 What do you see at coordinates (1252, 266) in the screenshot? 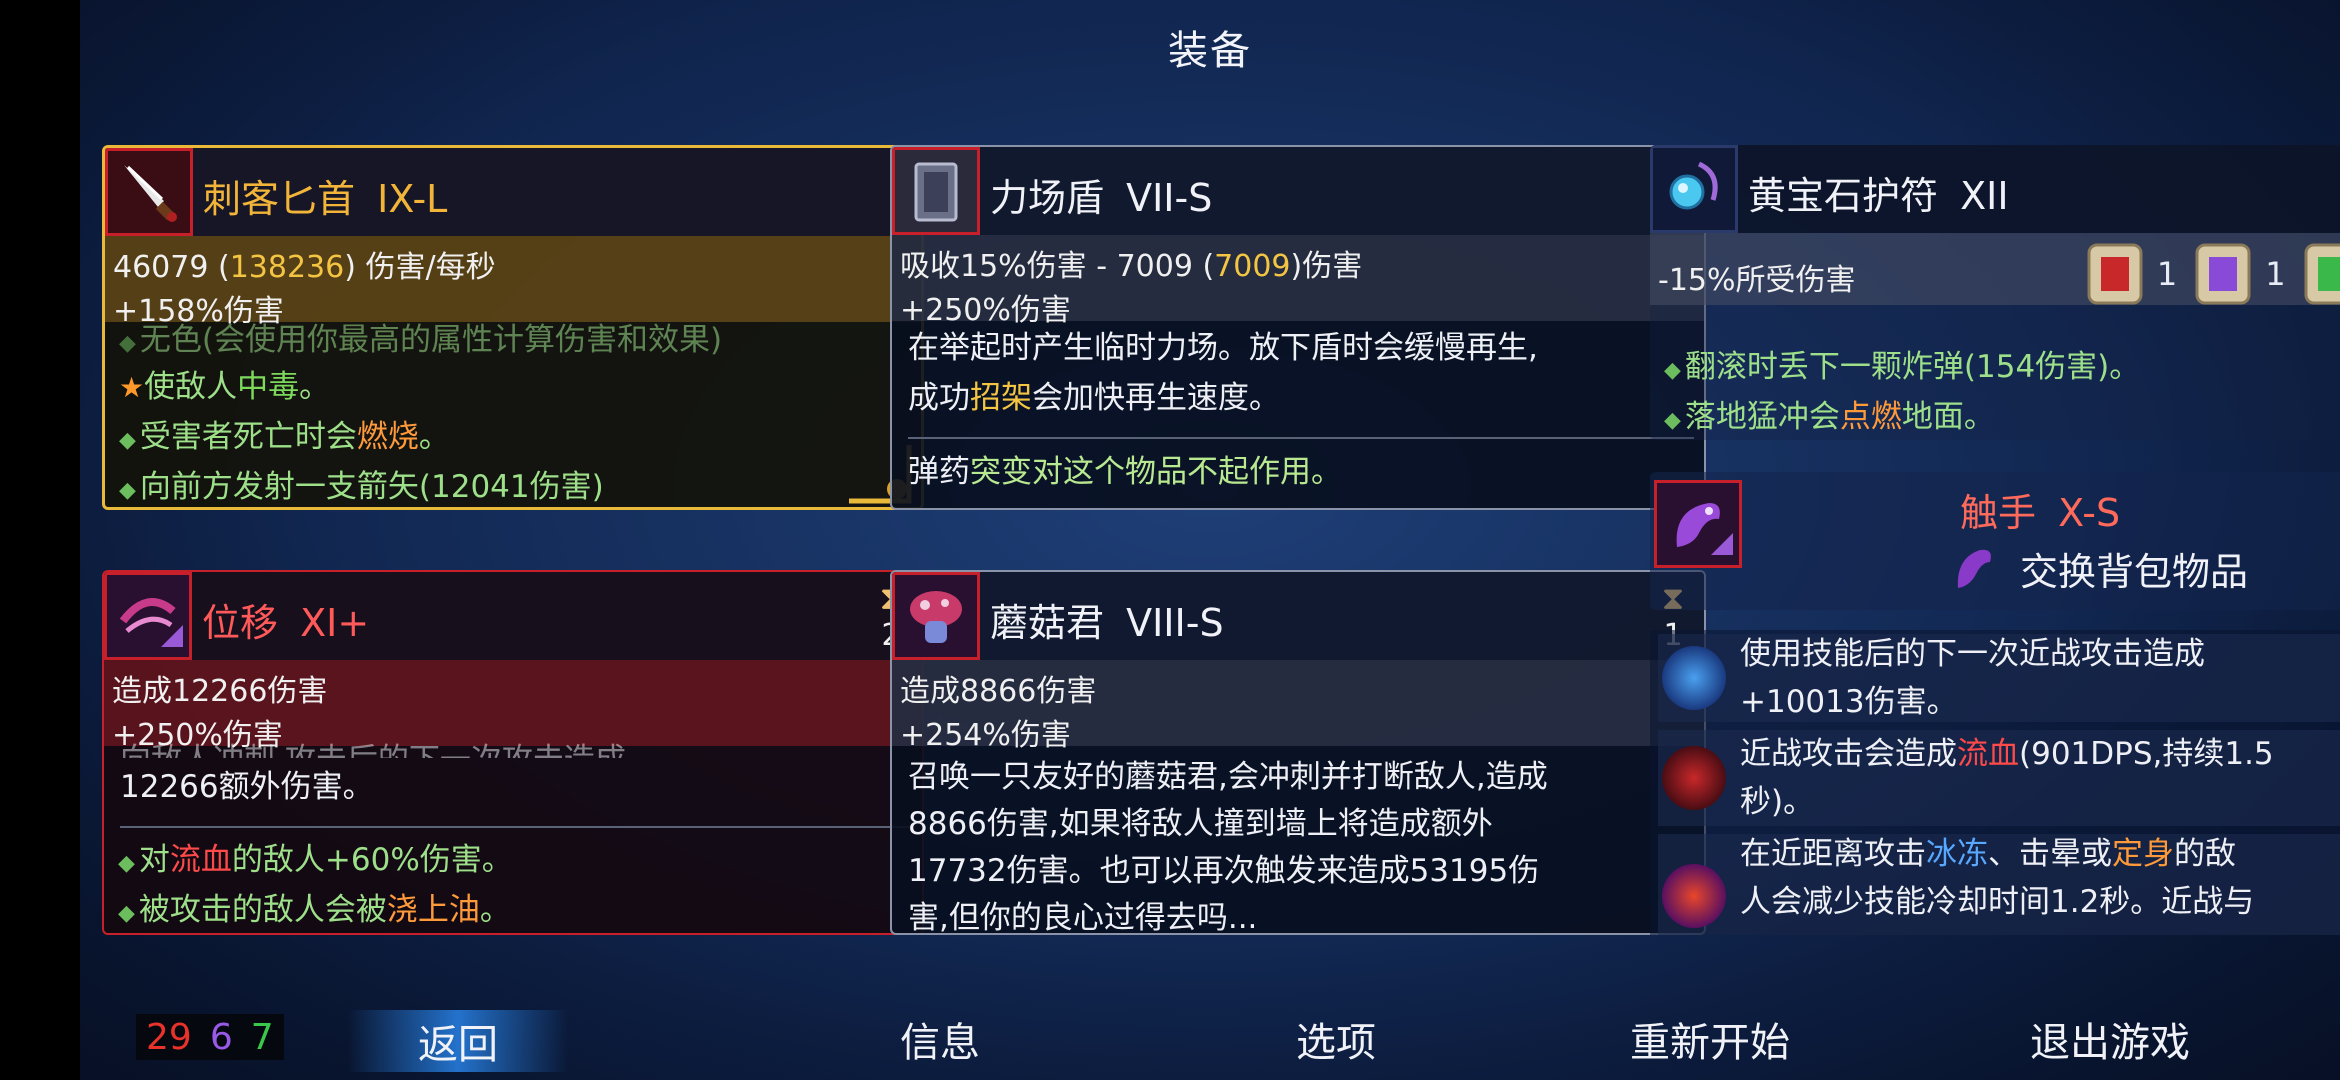
I see `stat-bonus: 7009` at bounding box center [1252, 266].